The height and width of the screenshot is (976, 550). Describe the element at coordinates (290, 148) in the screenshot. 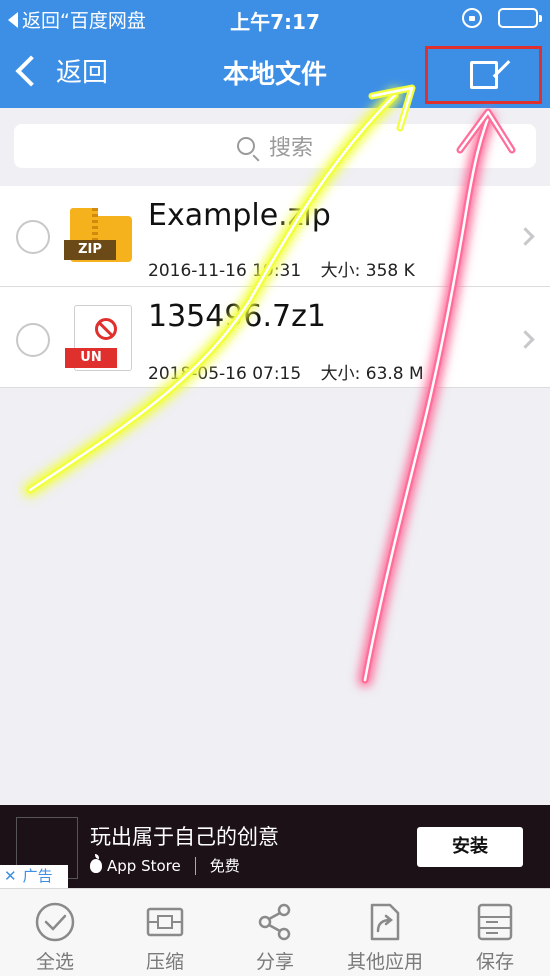

I see `search-placeholder: 搜索` at that location.